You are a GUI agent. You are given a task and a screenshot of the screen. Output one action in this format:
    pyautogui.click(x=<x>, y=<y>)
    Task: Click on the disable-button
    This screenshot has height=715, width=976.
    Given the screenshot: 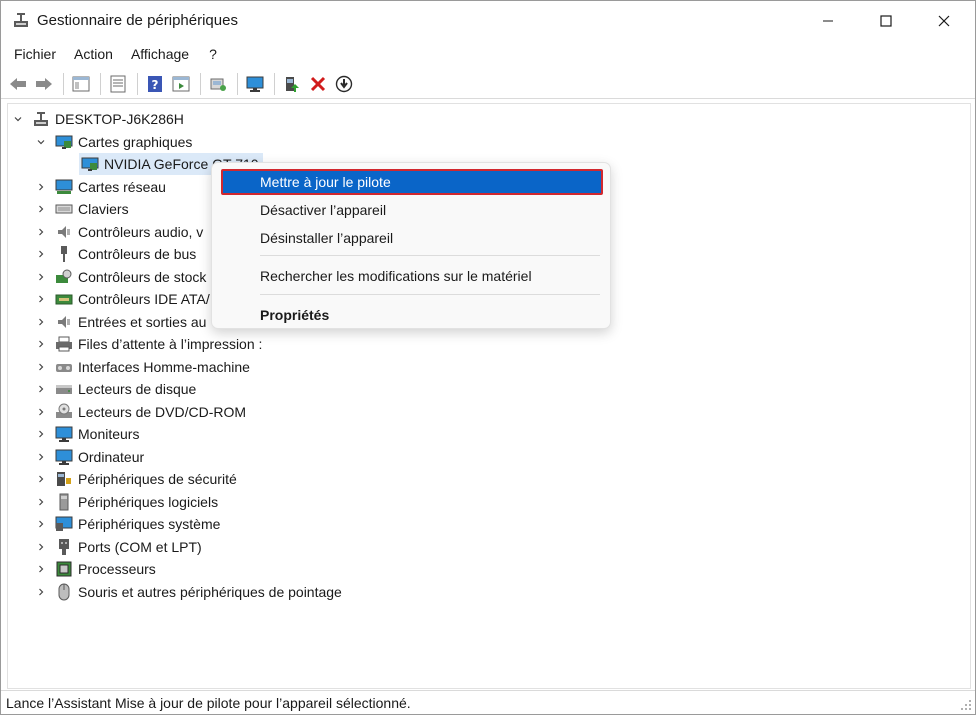 What is the action you would take?
    pyautogui.click(x=344, y=84)
    